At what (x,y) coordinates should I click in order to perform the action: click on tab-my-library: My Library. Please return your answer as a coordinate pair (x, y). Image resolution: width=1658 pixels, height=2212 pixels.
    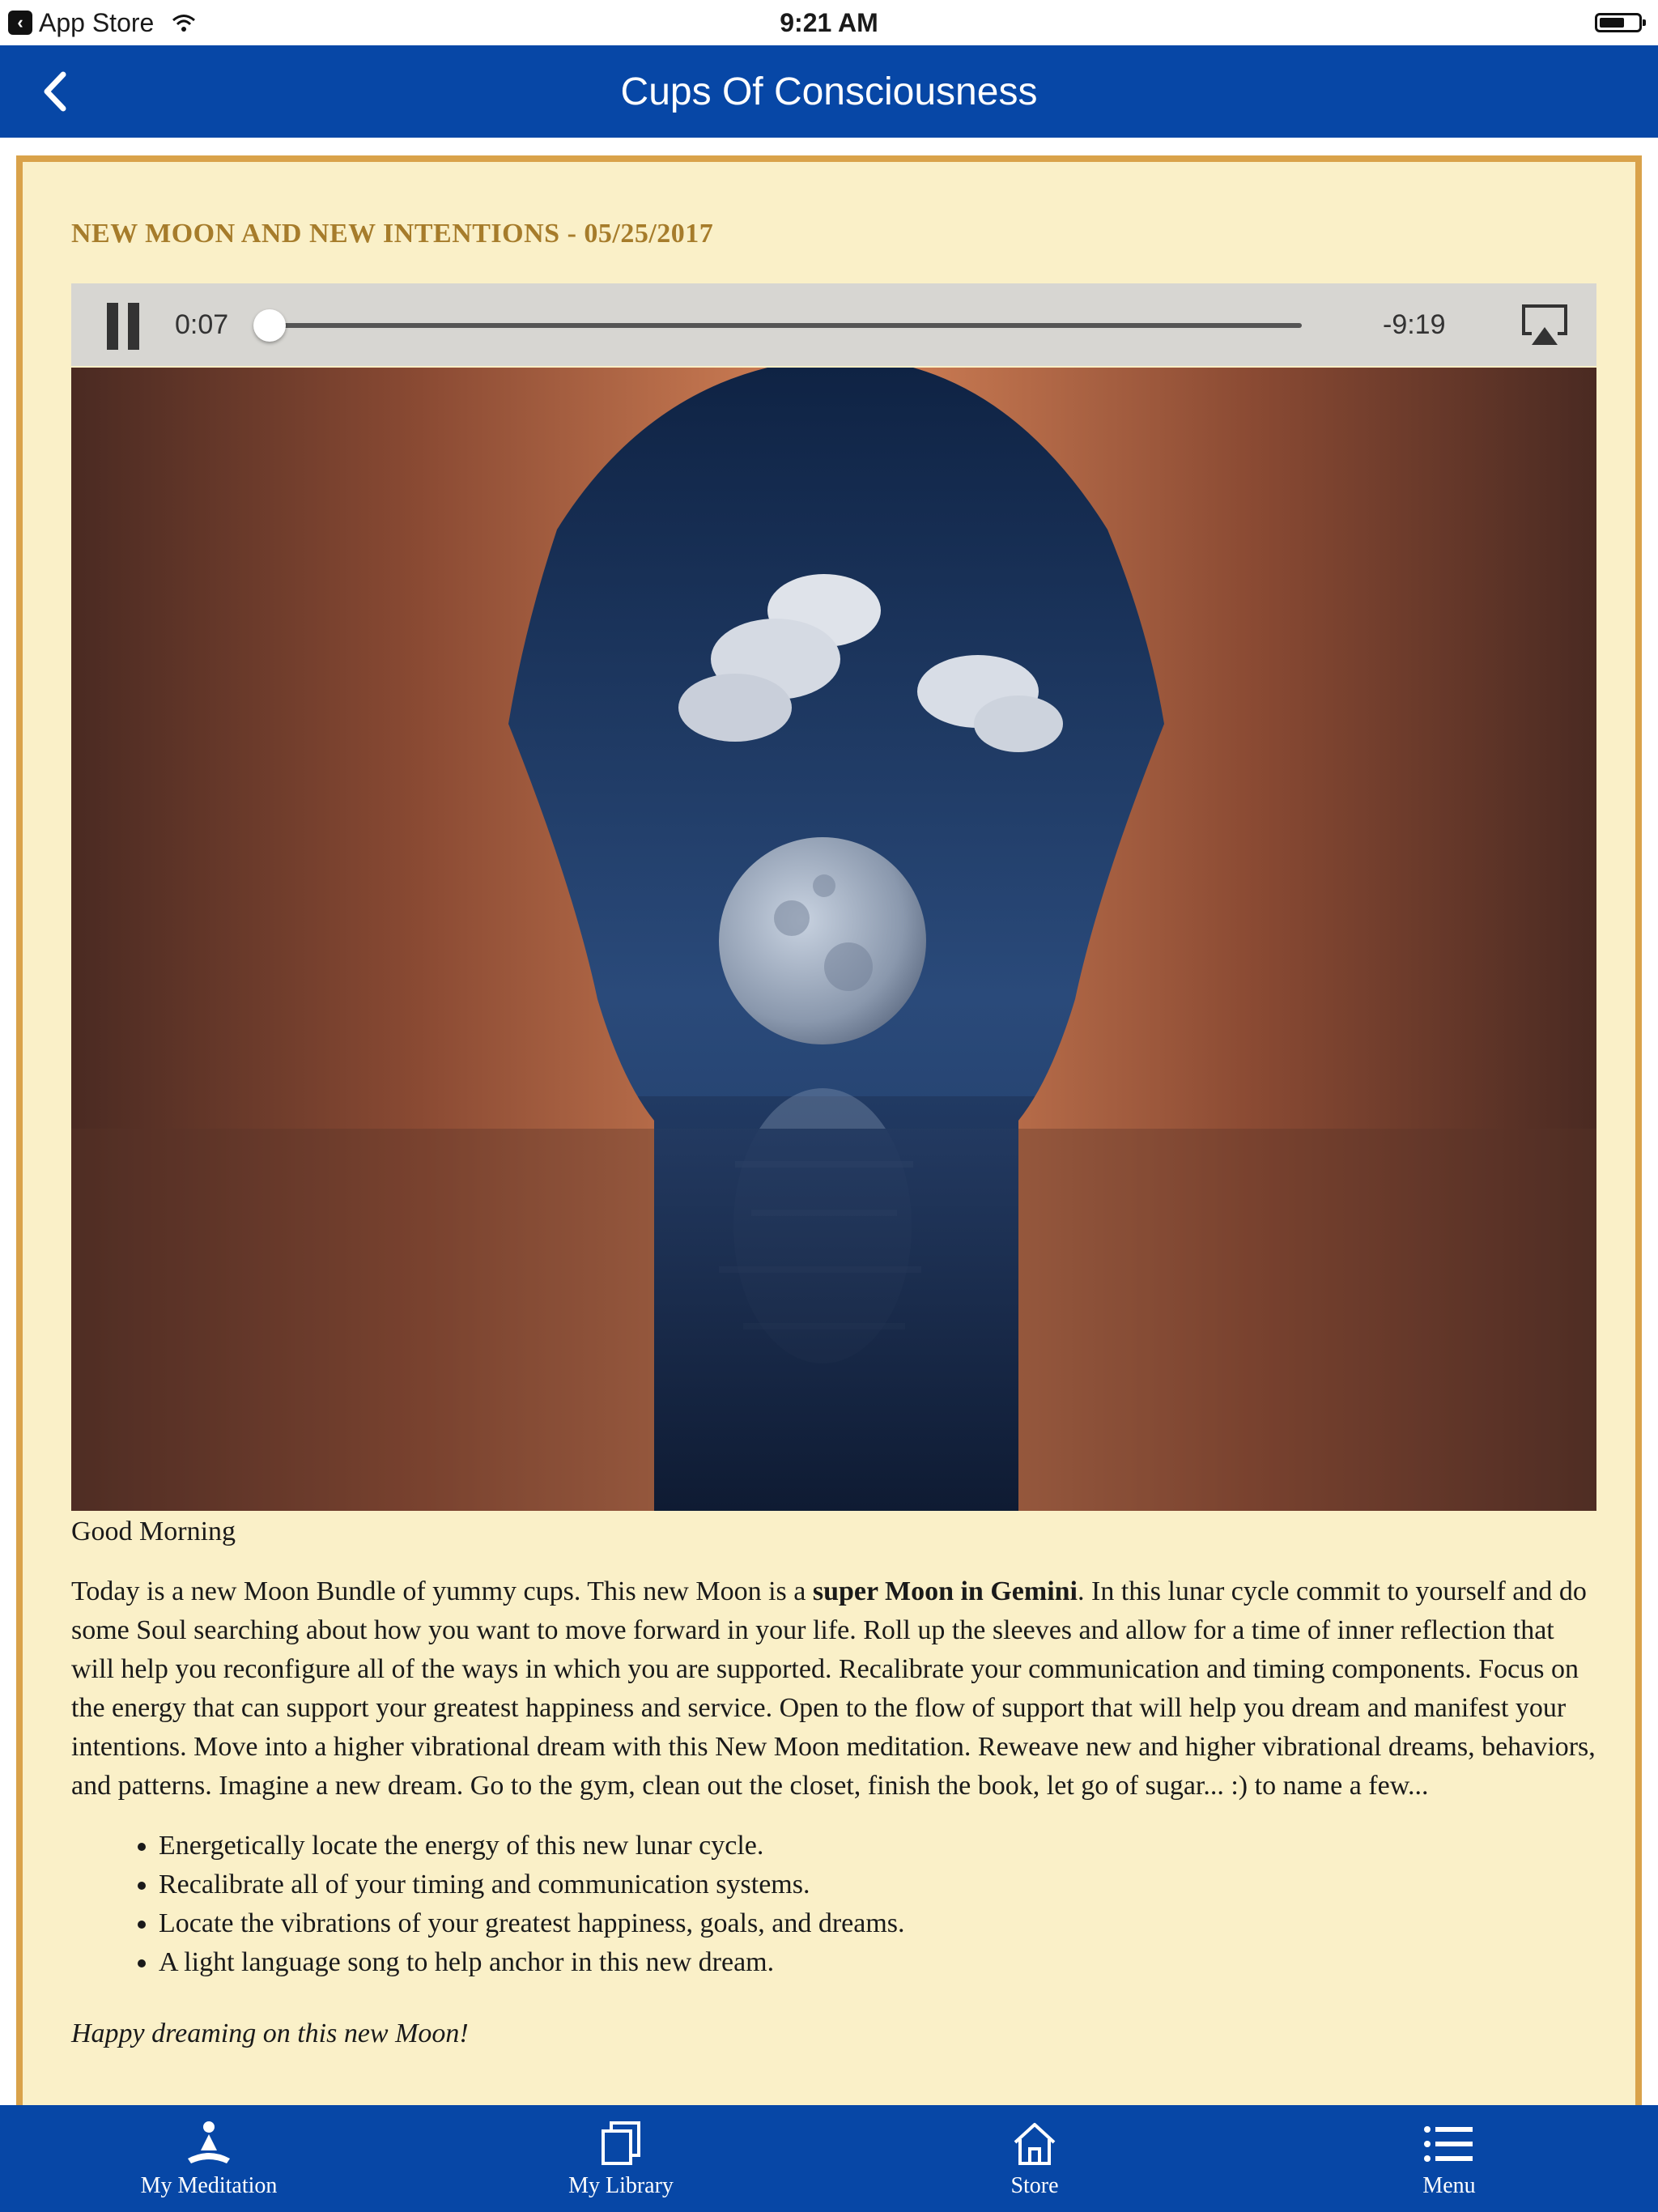
    Looking at the image, I should click on (621, 2159).